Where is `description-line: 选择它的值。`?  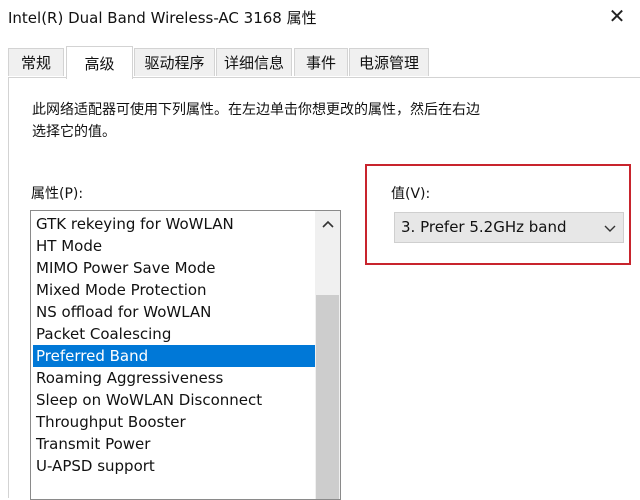
description-line: 选择它的值。 is located at coordinates (74, 132).